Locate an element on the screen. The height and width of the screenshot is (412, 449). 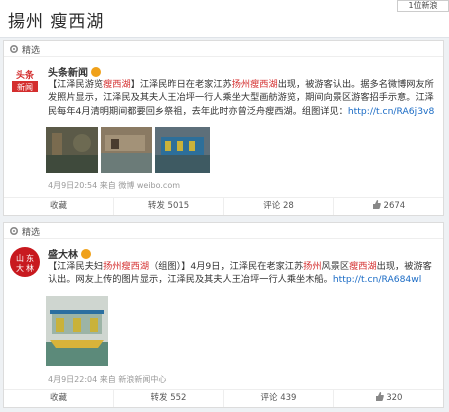
post-link: http://t.cn/RA6j3v8 is located at coordinates (391, 111).